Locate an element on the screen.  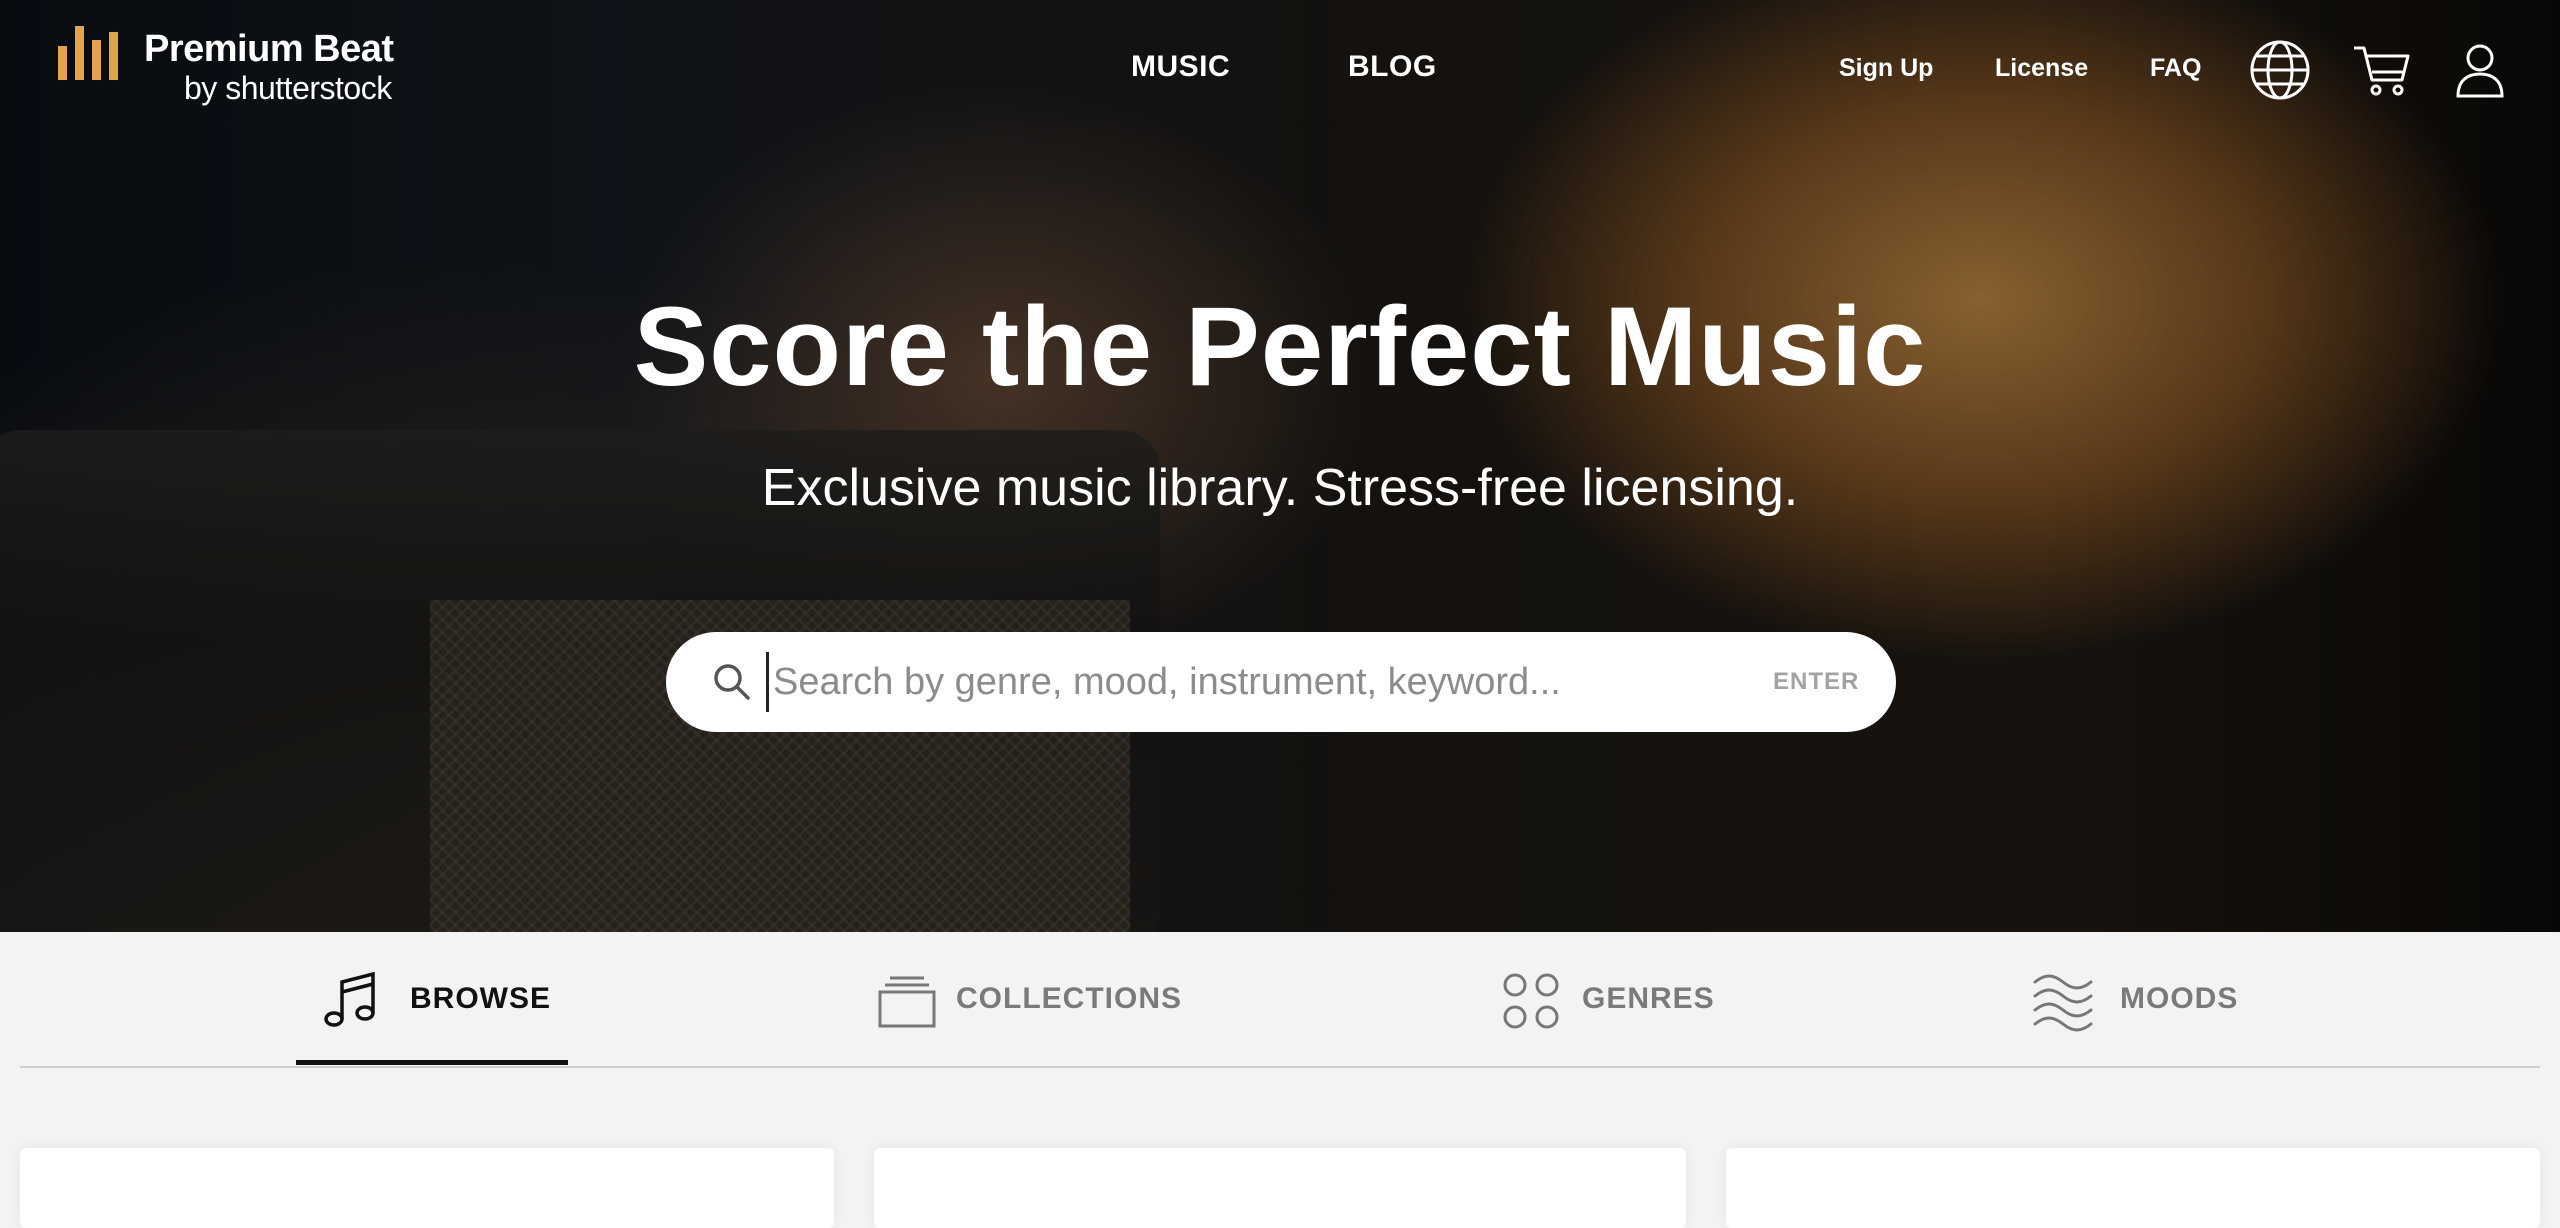
cart-icon is located at coordinates (2382, 70).